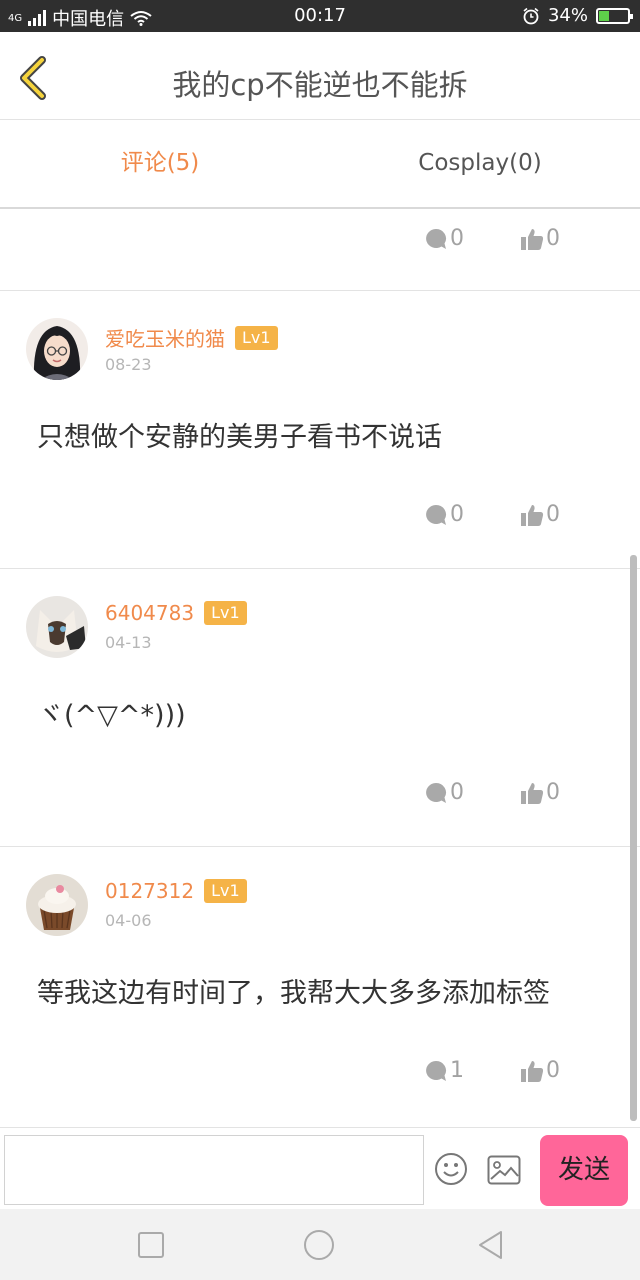 The image size is (640, 1280). I want to click on comment-text: 只想做个安静的美男子看书不说话, so click(239, 437).